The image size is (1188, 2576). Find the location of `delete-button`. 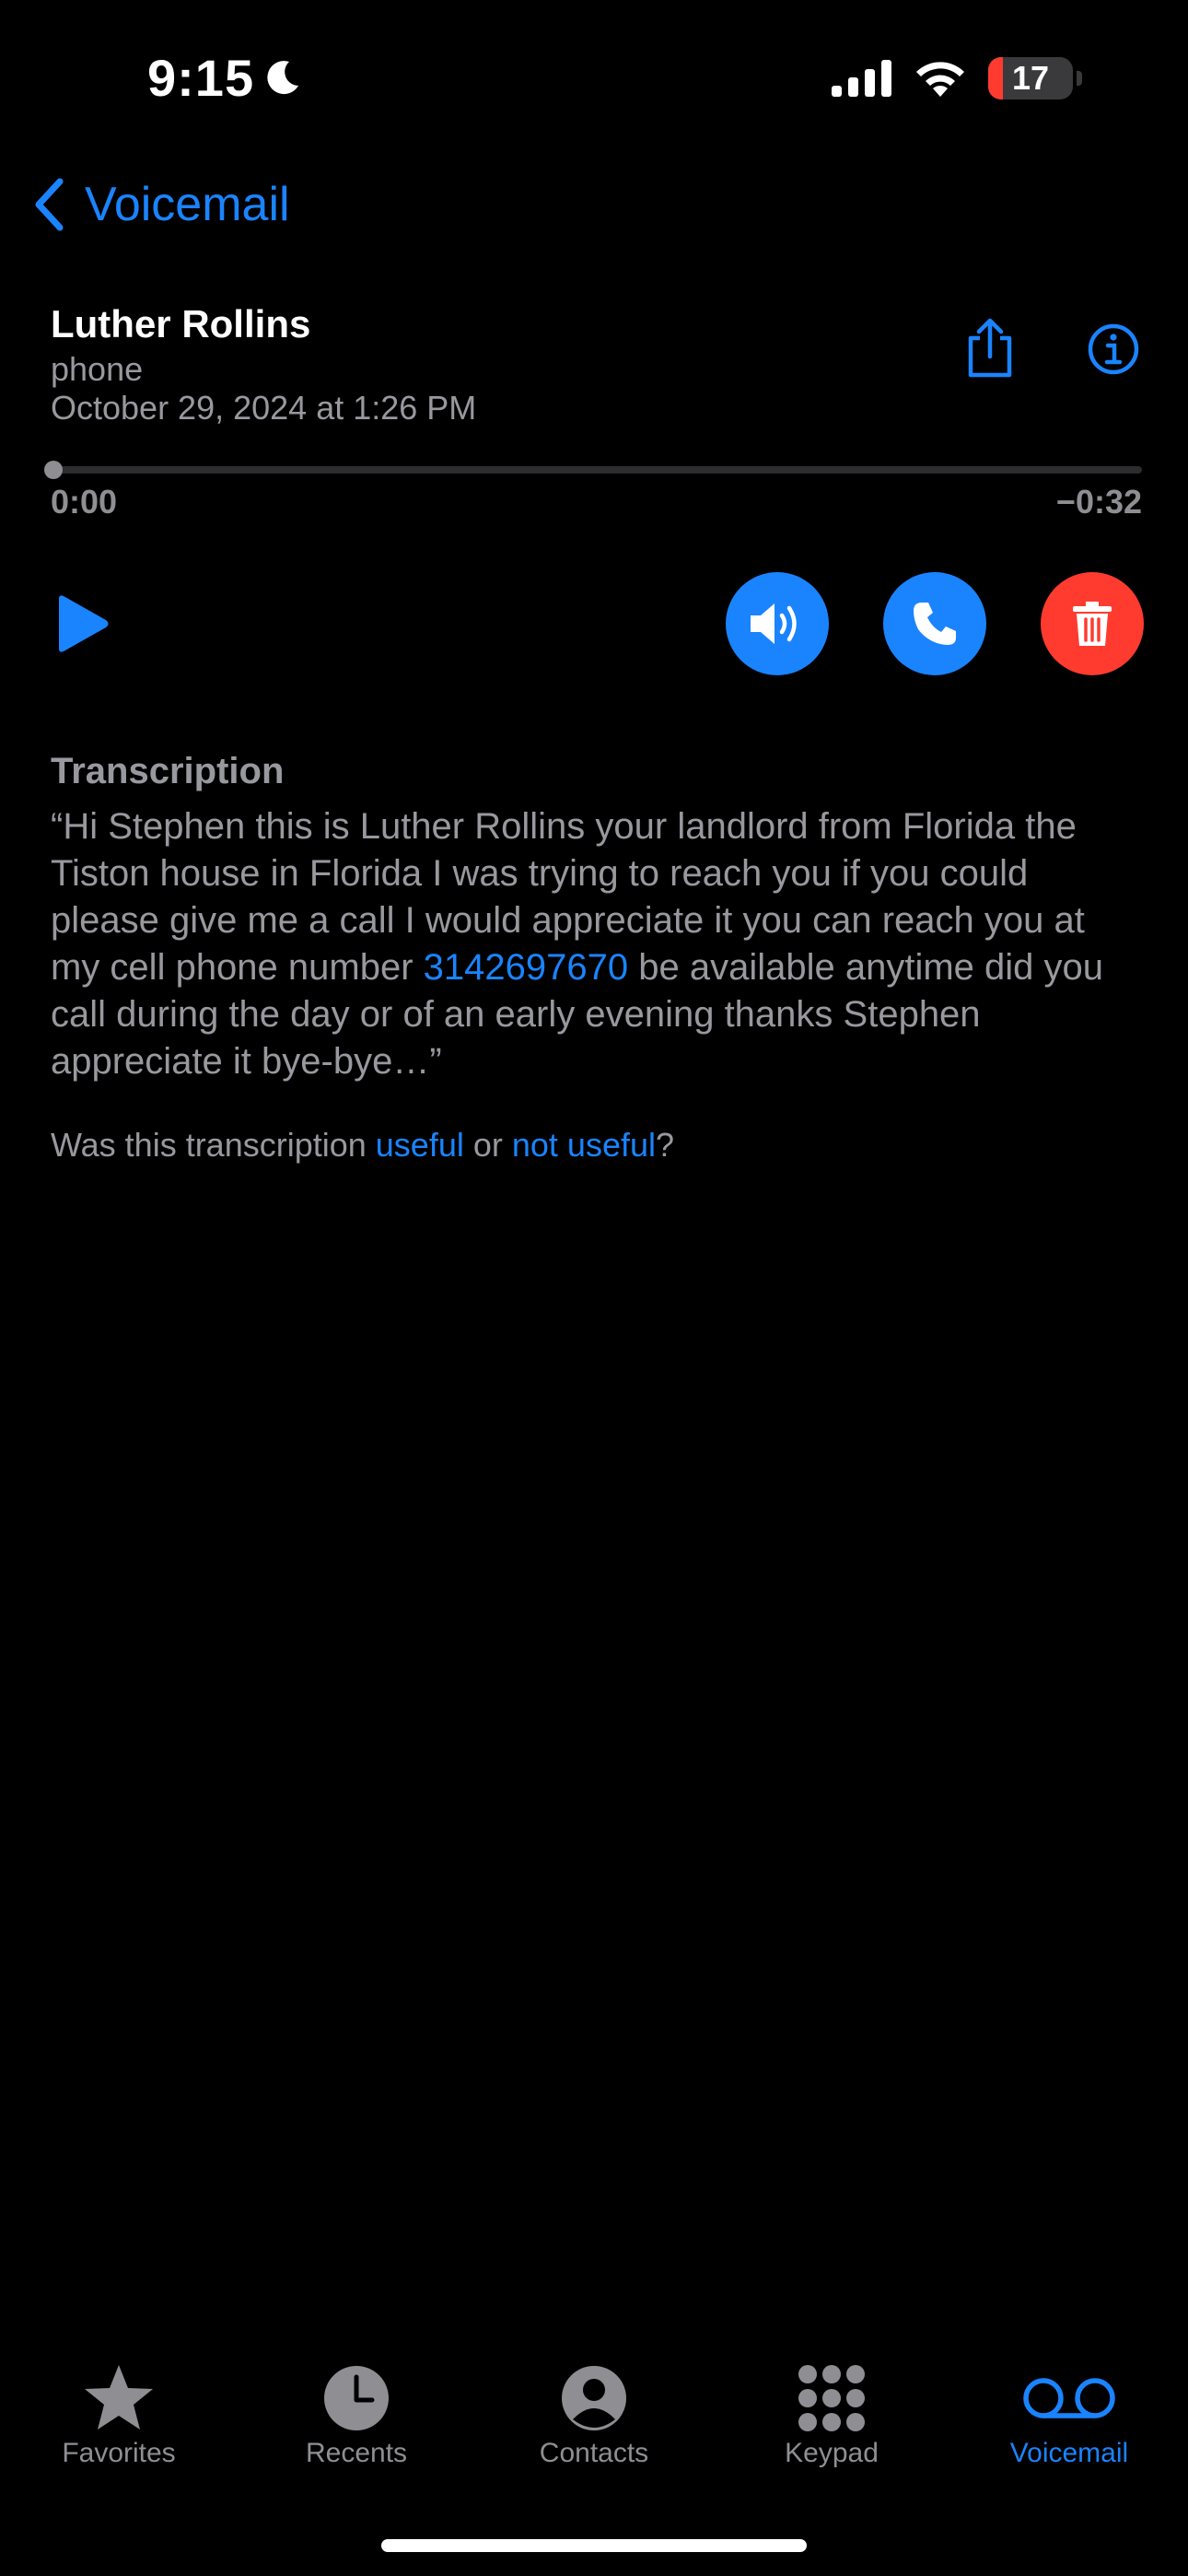

delete-button is located at coordinates (1092, 623).